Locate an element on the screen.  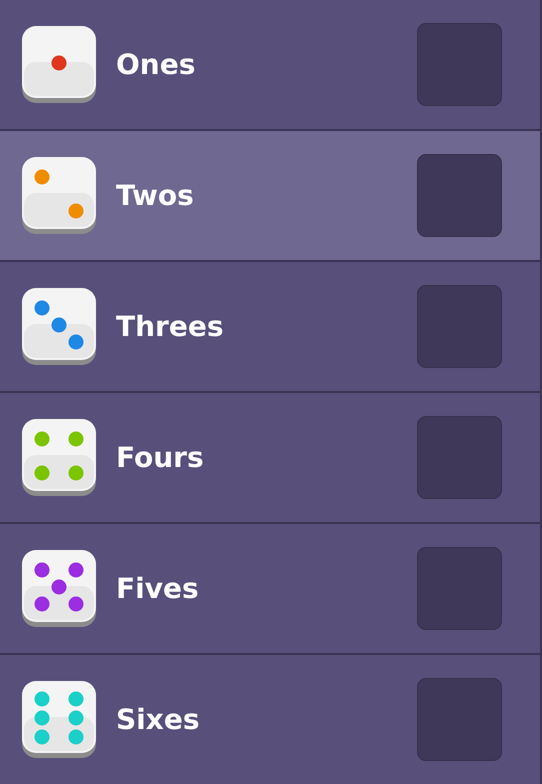
category-label: Sixes is located at coordinates (158, 719).